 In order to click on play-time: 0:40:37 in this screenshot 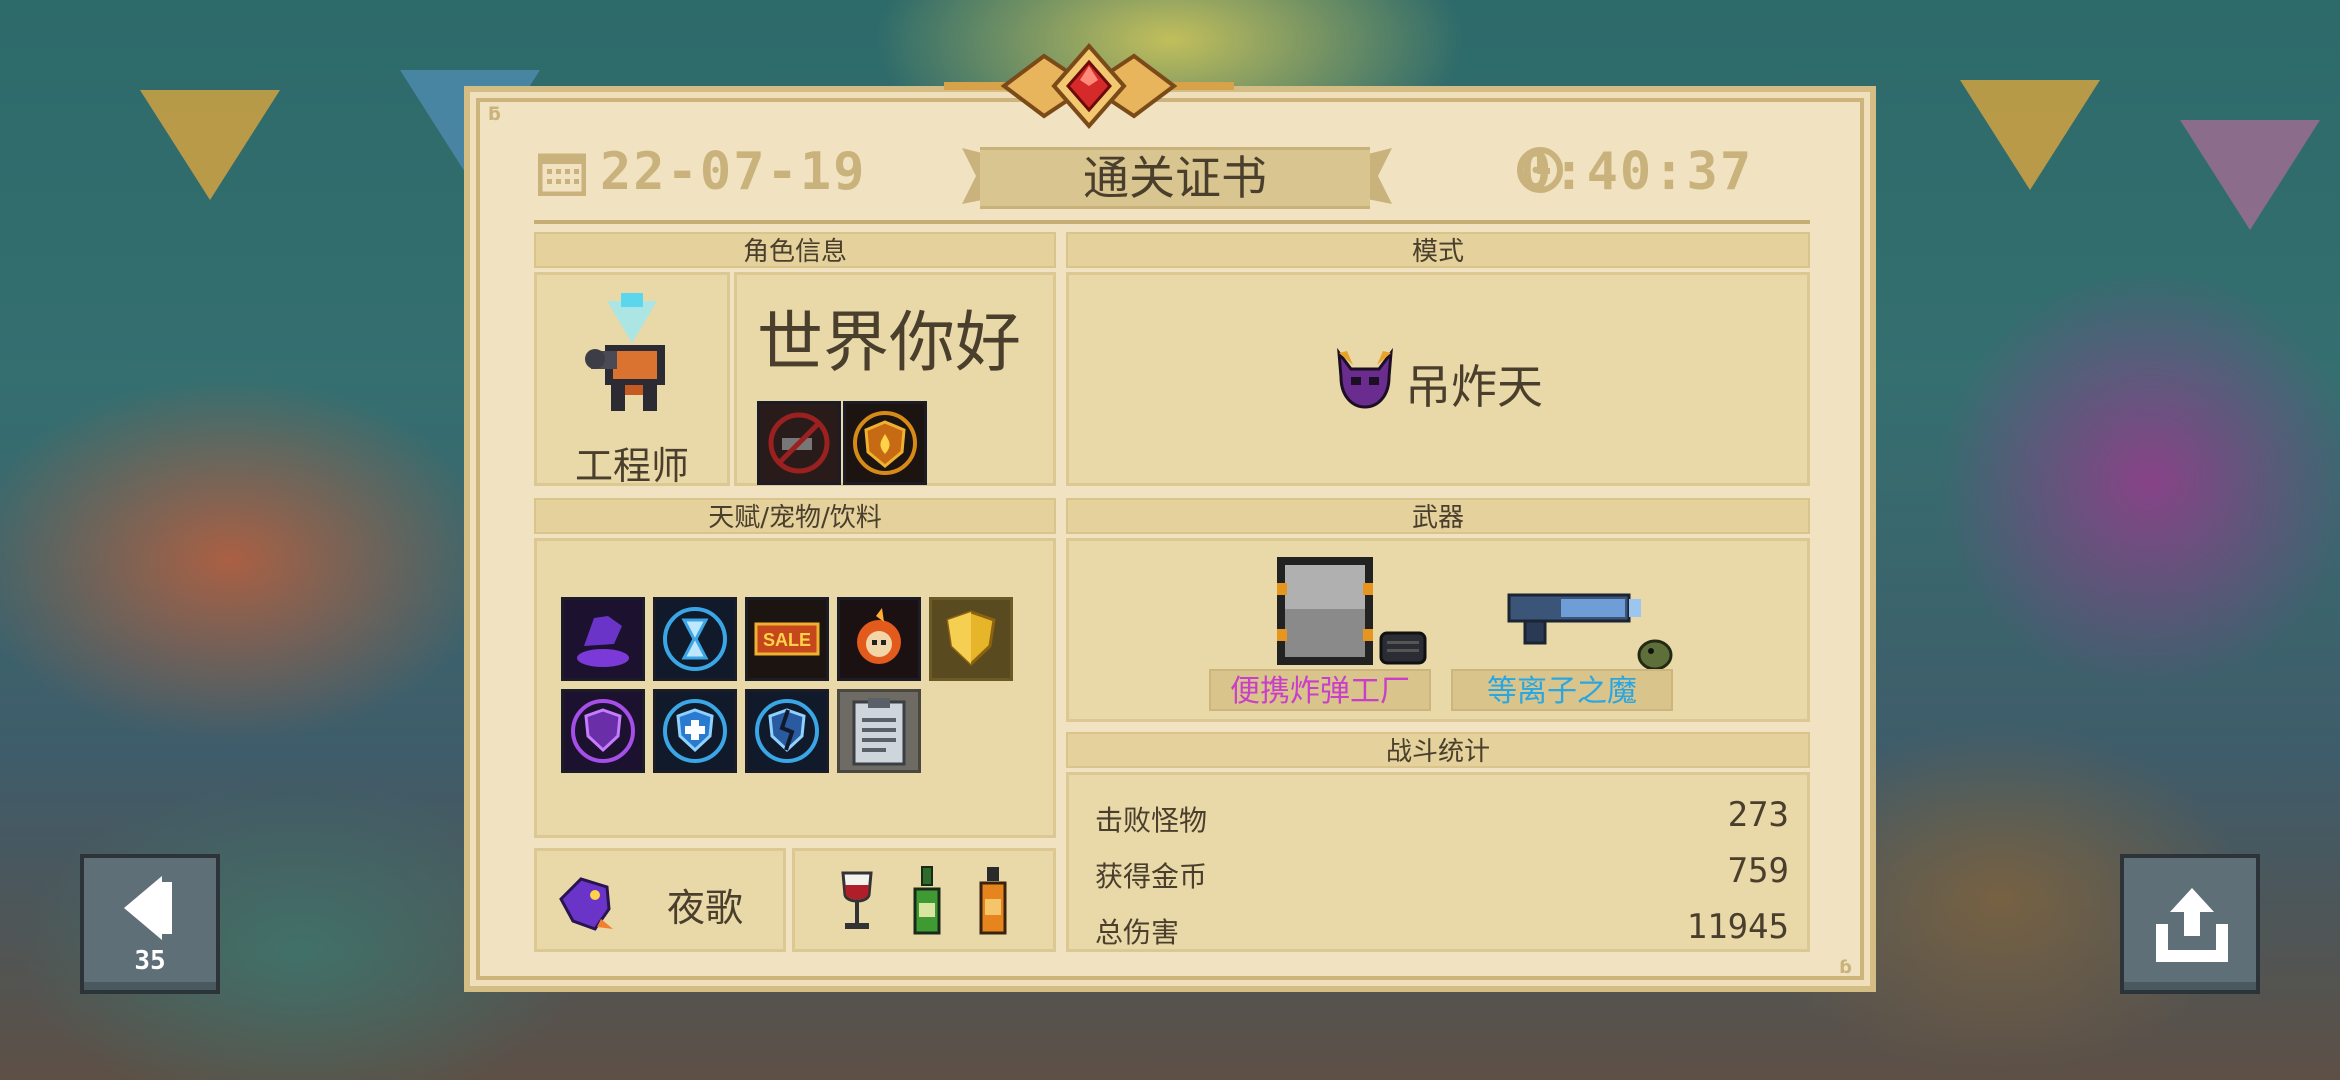, I will do `click(1637, 172)`.